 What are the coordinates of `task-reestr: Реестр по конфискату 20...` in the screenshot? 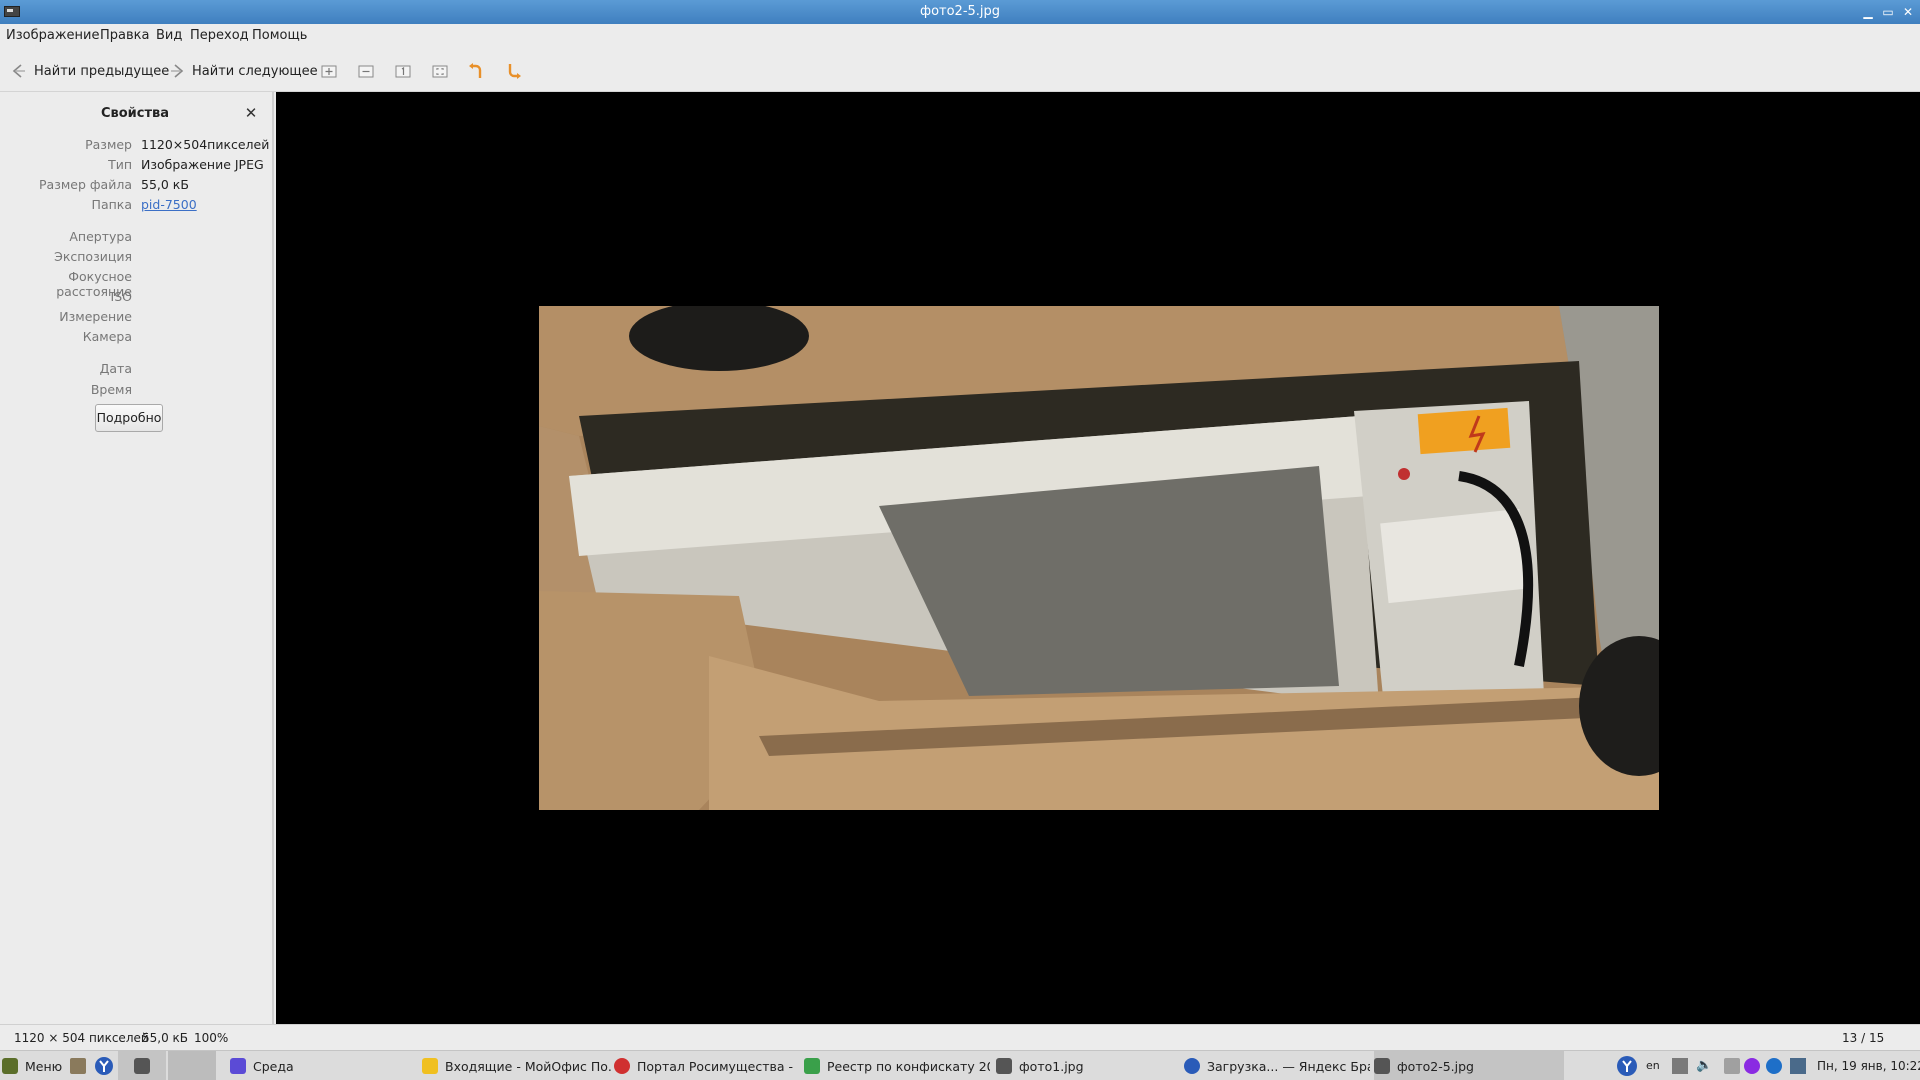 It's located at (897, 1065).